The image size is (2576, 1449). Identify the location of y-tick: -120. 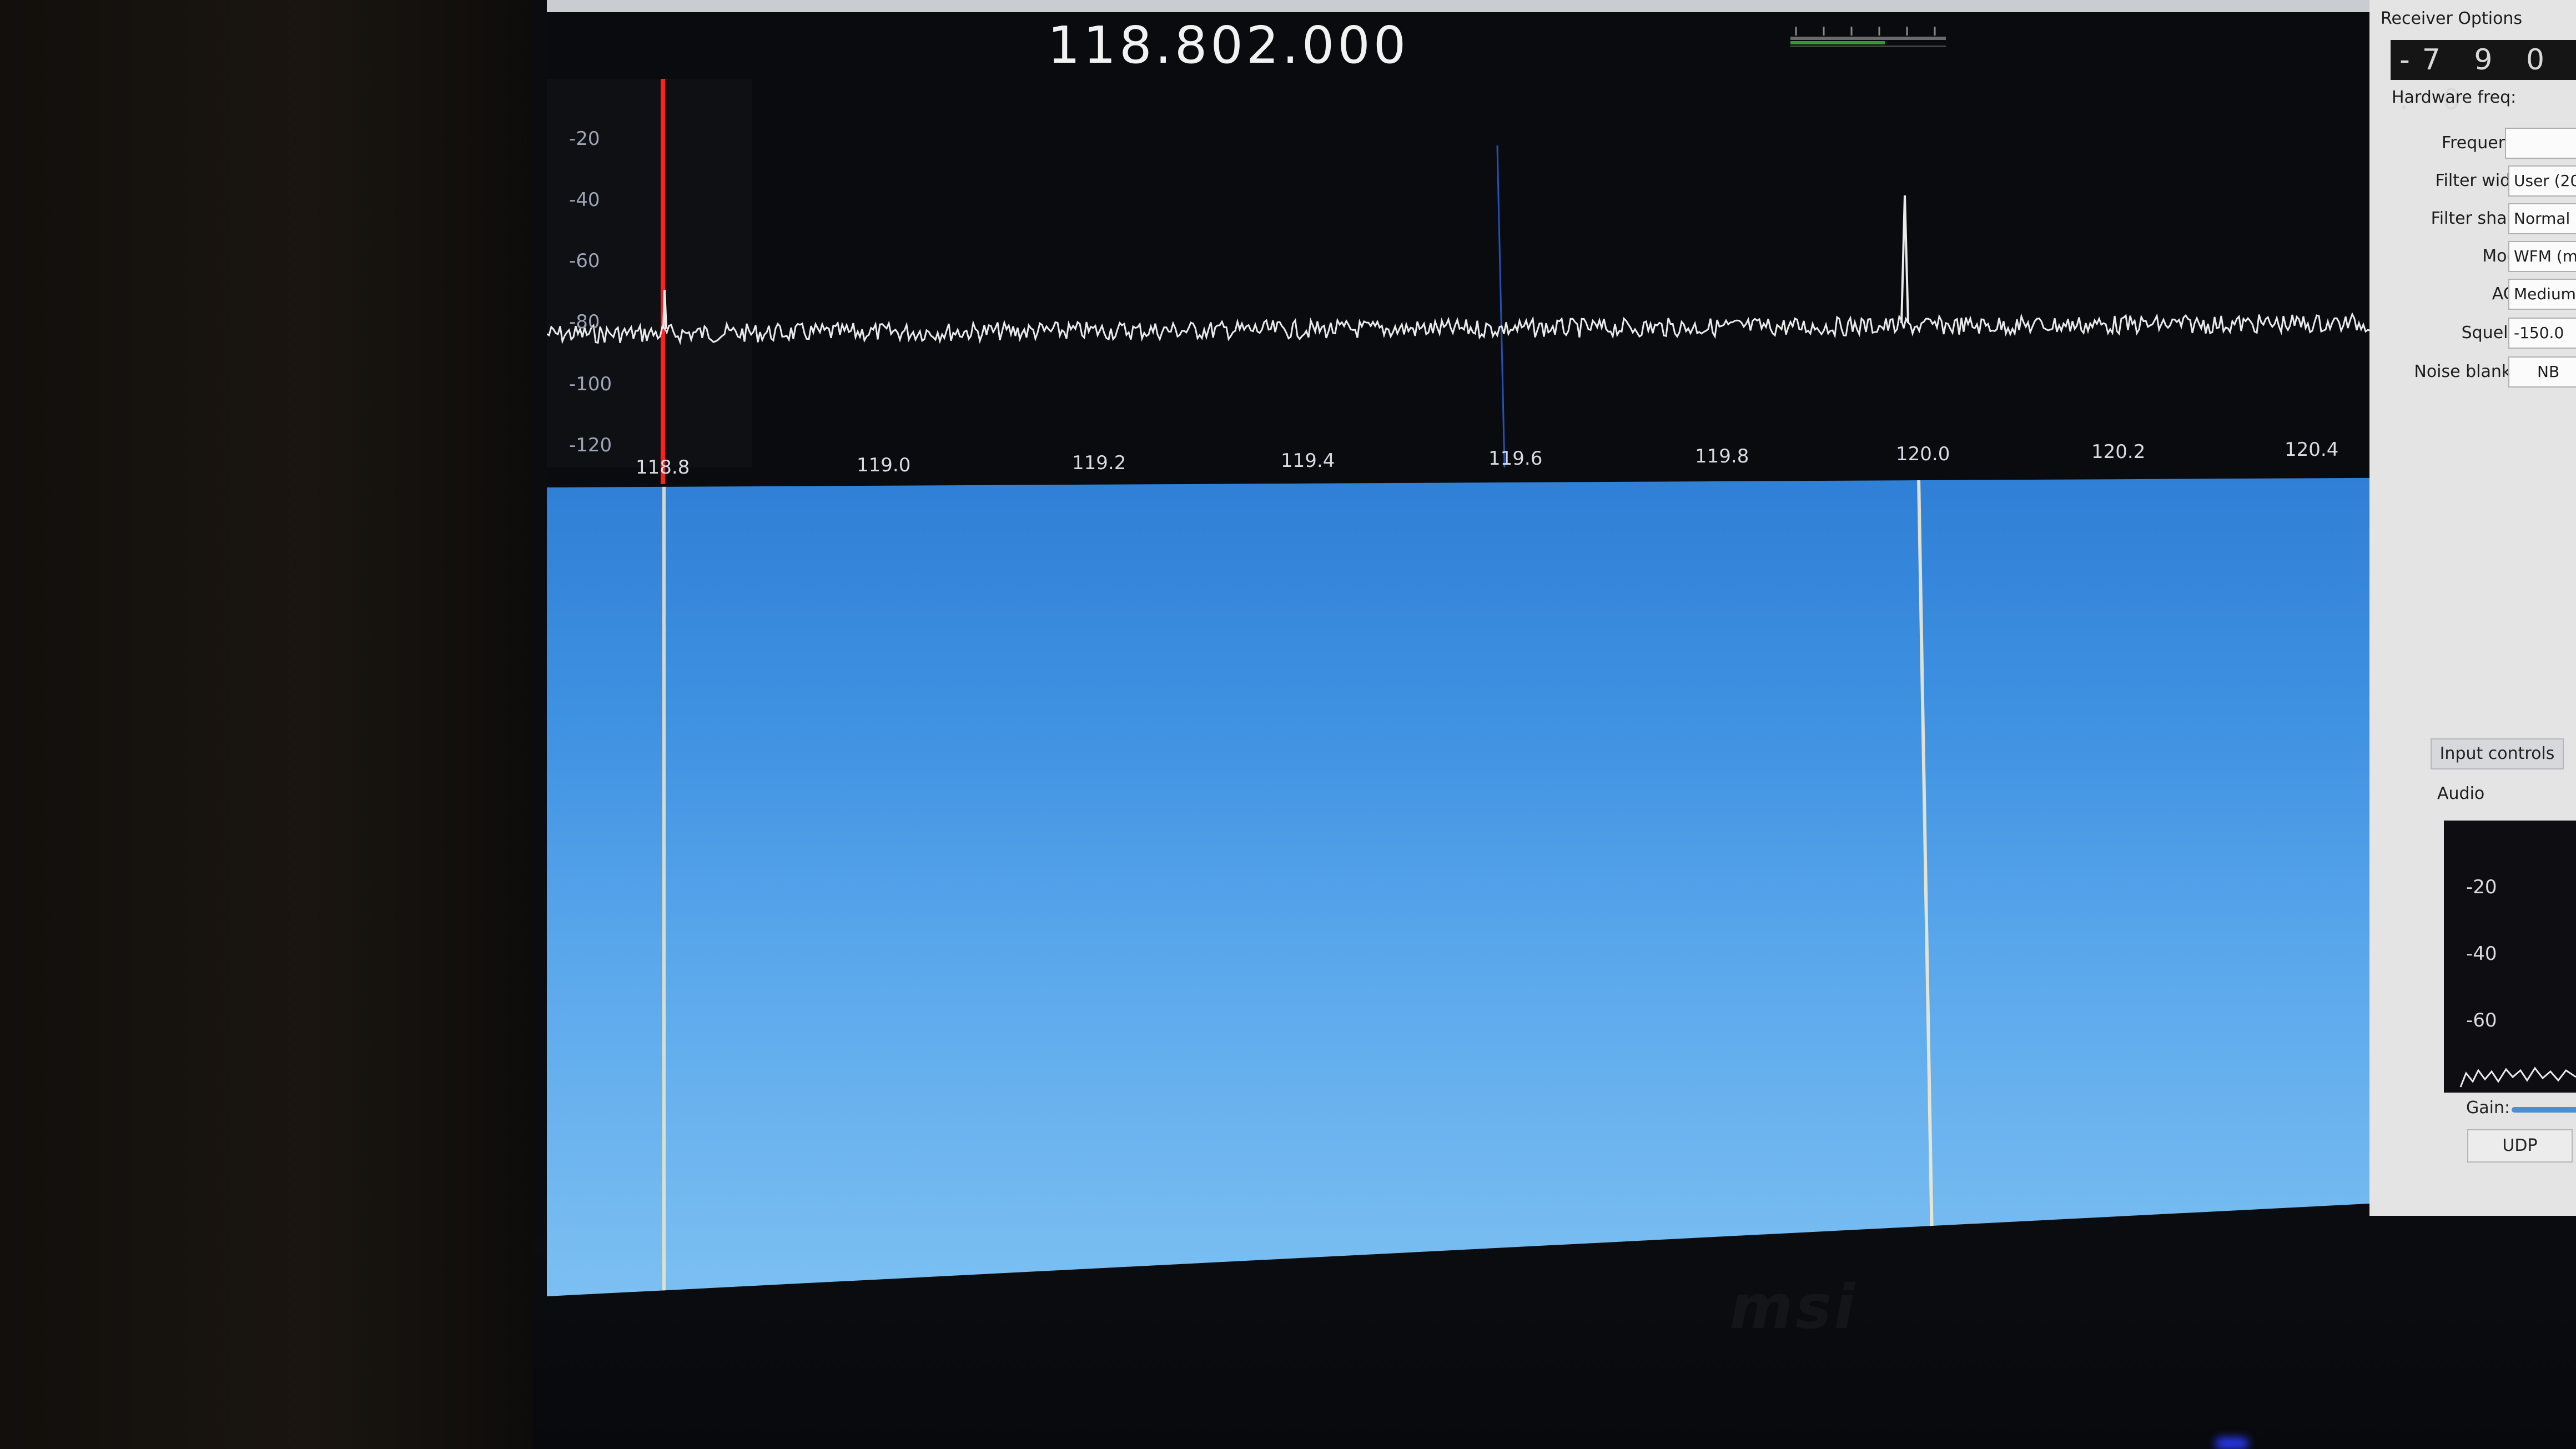
(591, 445).